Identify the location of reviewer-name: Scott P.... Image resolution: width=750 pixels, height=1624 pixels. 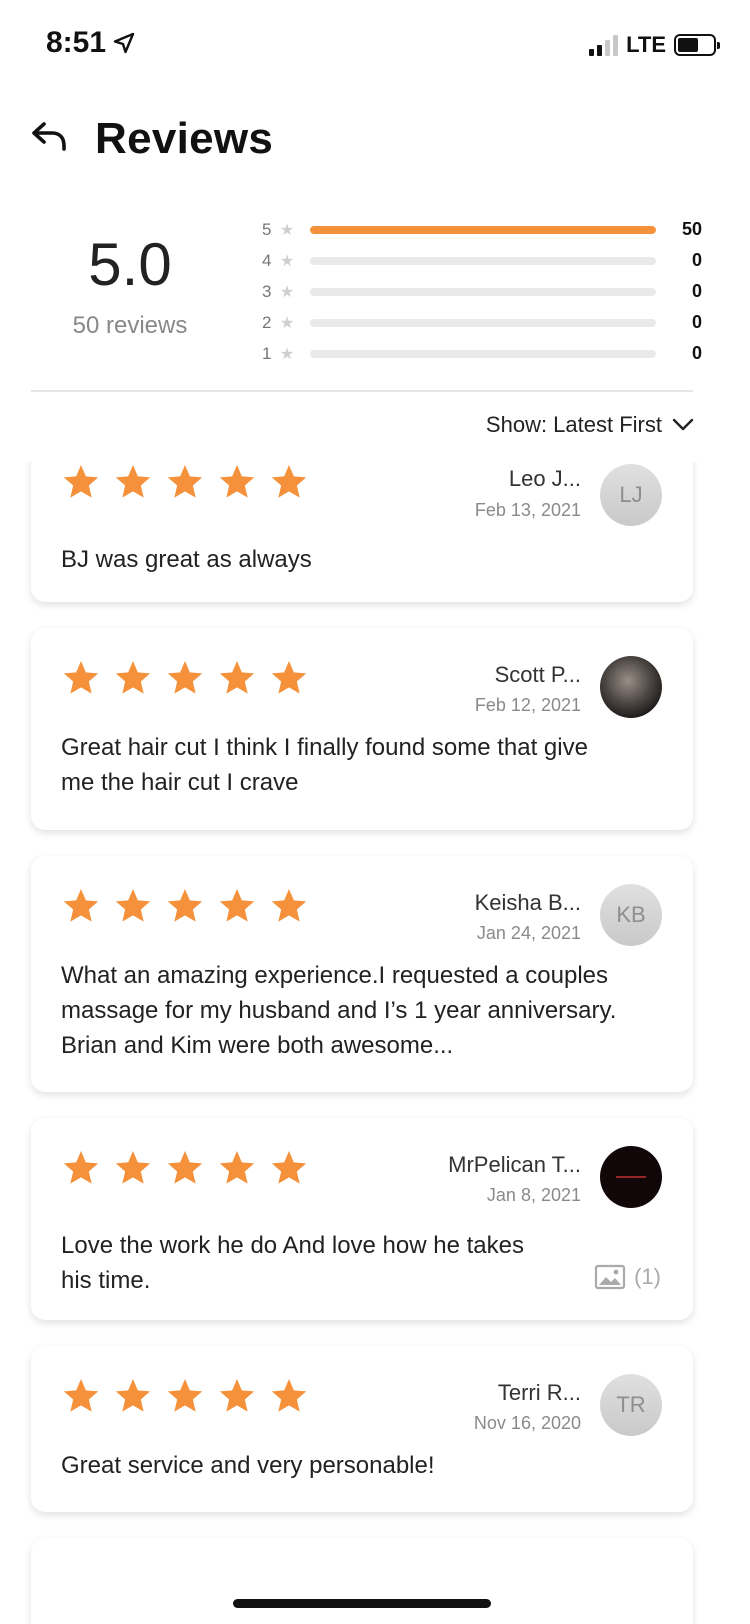
(537, 674).